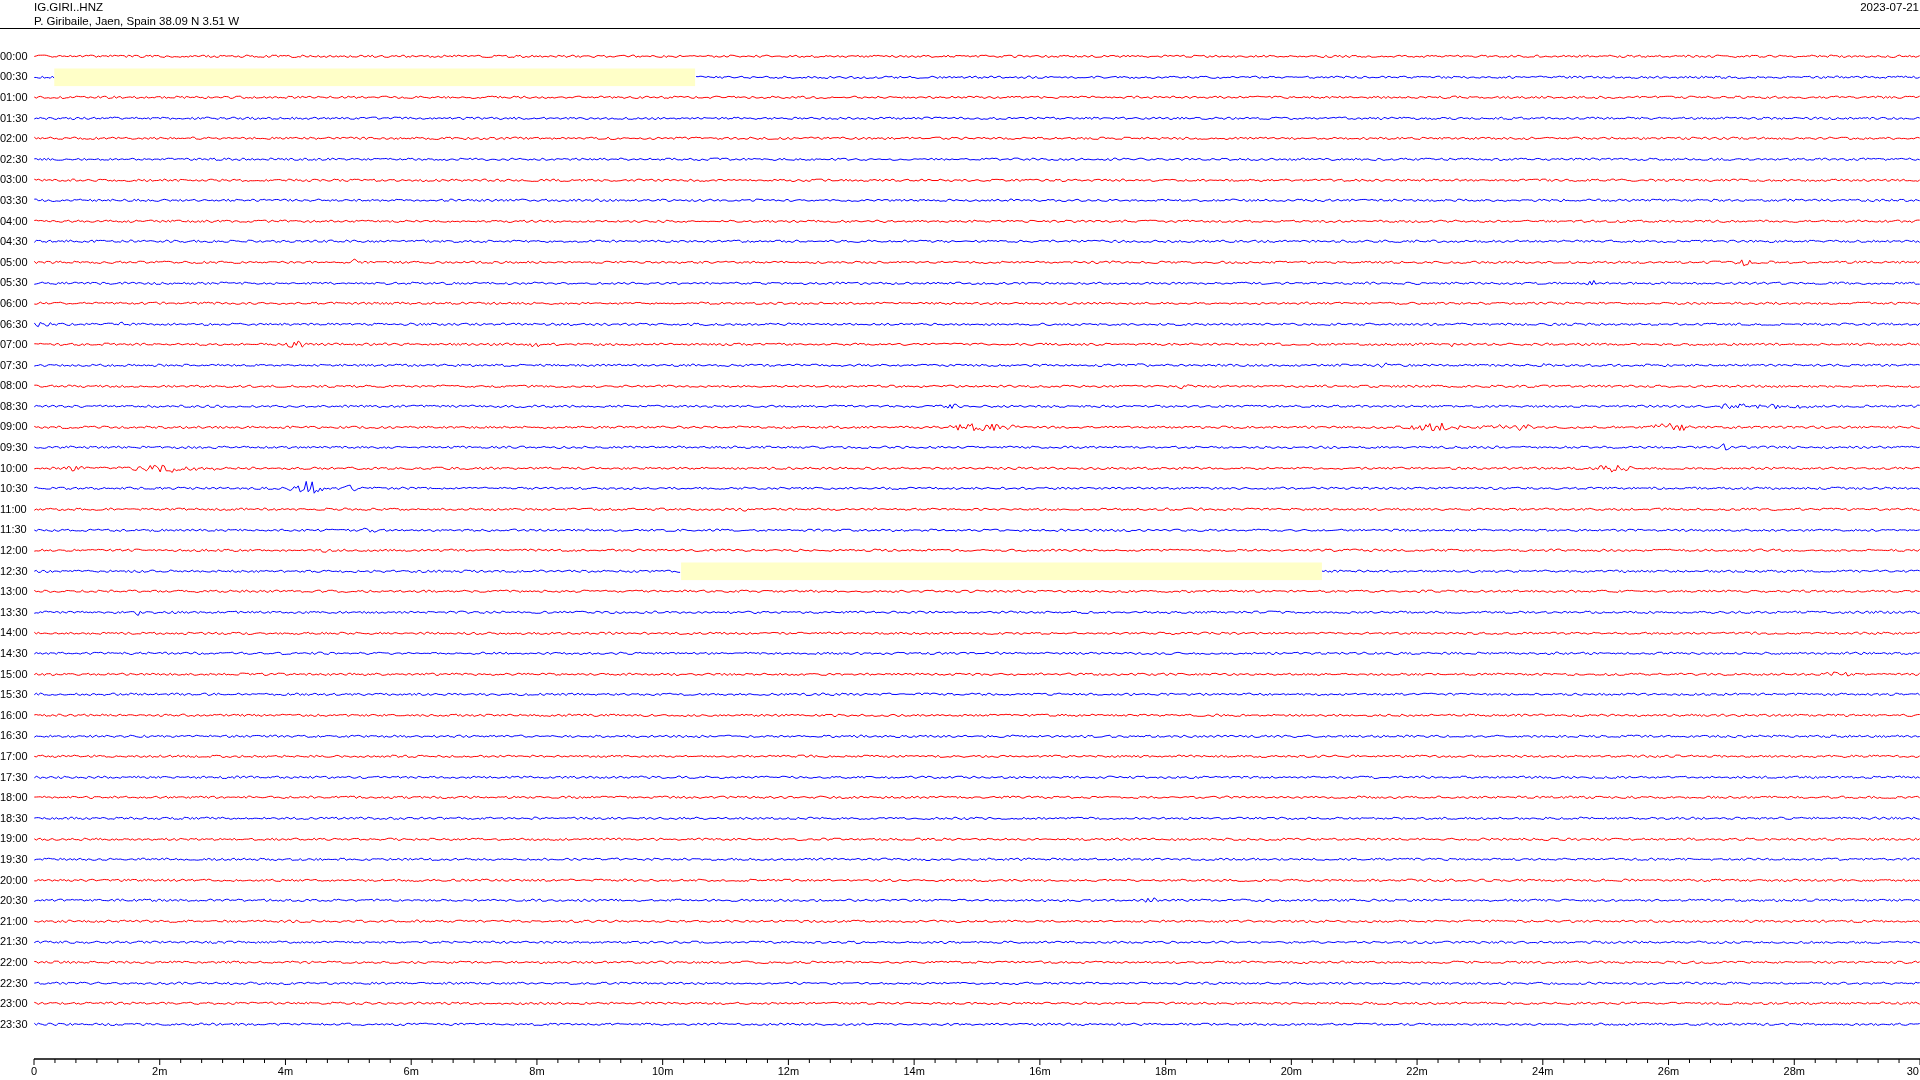 This screenshot has width=1920, height=1080. What do you see at coordinates (788, 1070) in the screenshot?
I see `axis-tick-label: 12m` at bounding box center [788, 1070].